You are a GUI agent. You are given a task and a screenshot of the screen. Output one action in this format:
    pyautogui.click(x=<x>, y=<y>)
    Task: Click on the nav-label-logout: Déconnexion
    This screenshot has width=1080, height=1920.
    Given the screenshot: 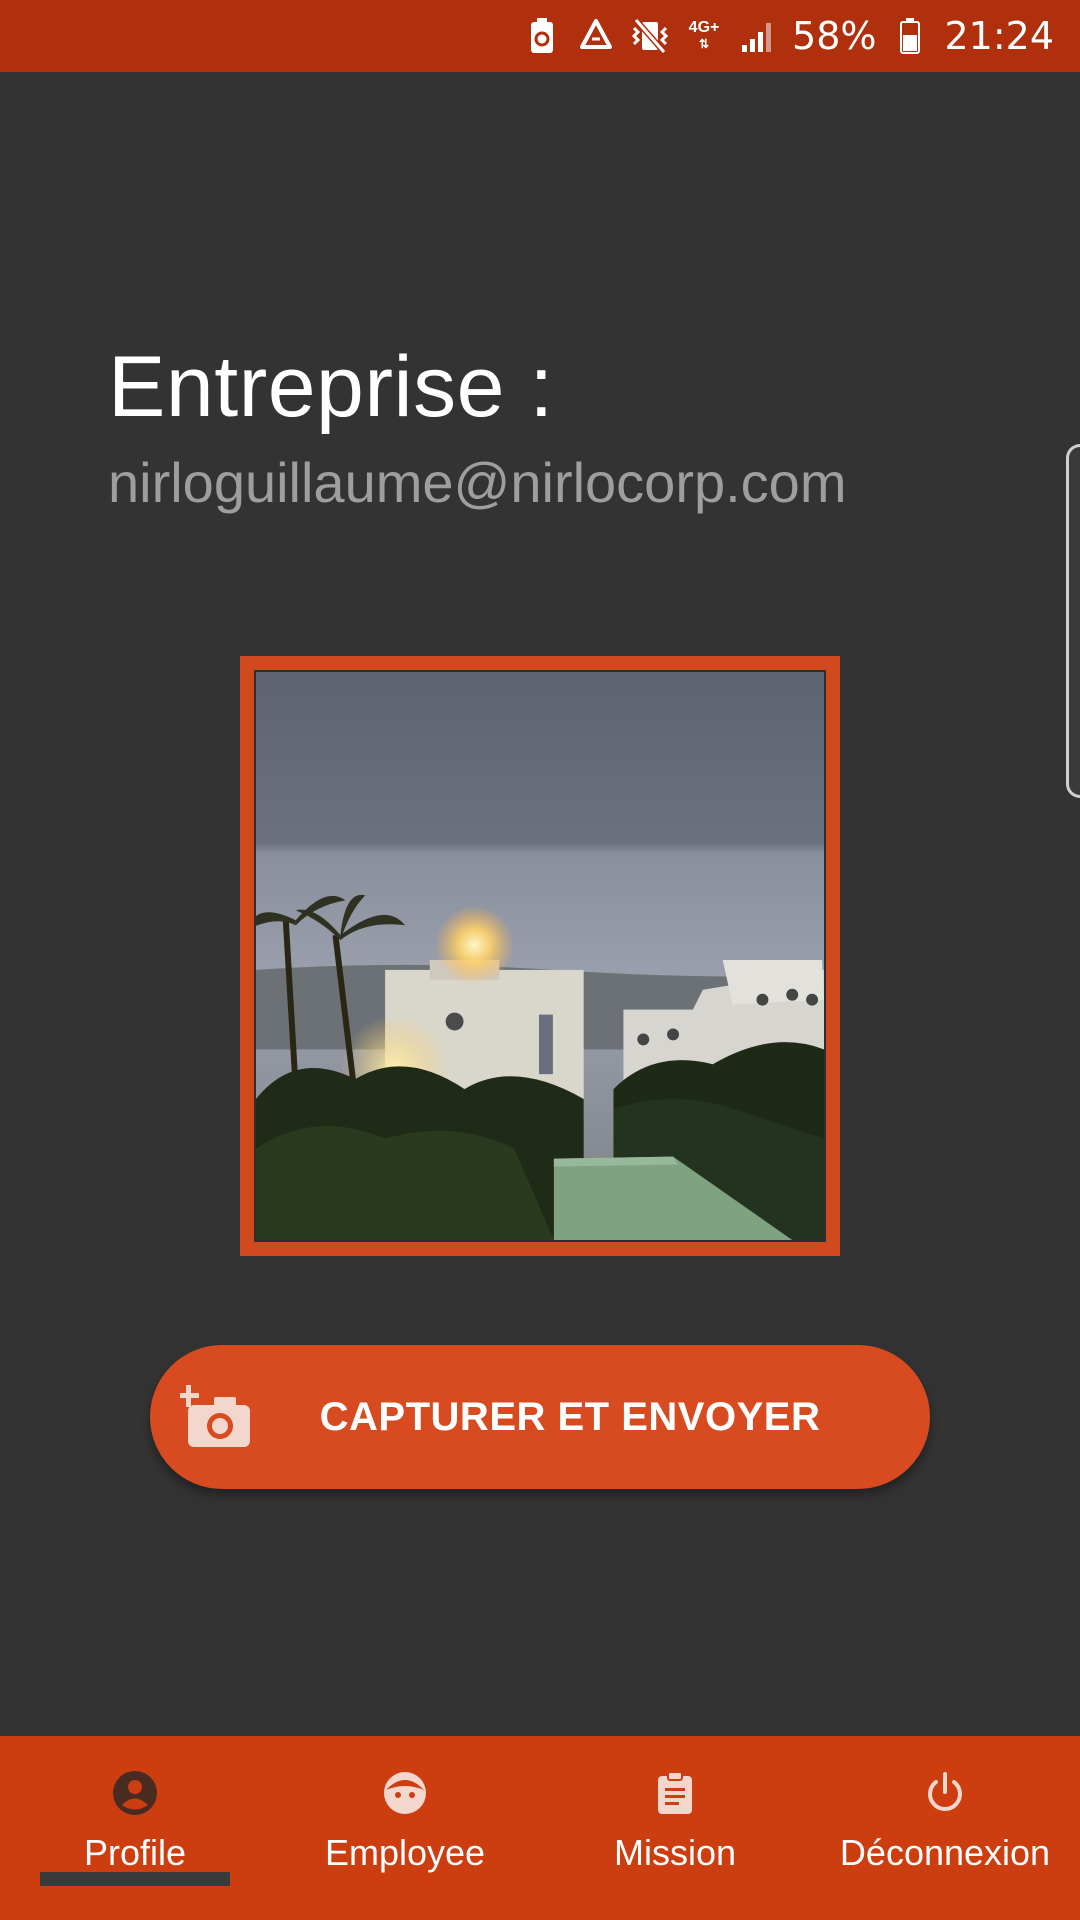 What is the action you would take?
    pyautogui.click(x=945, y=1852)
    